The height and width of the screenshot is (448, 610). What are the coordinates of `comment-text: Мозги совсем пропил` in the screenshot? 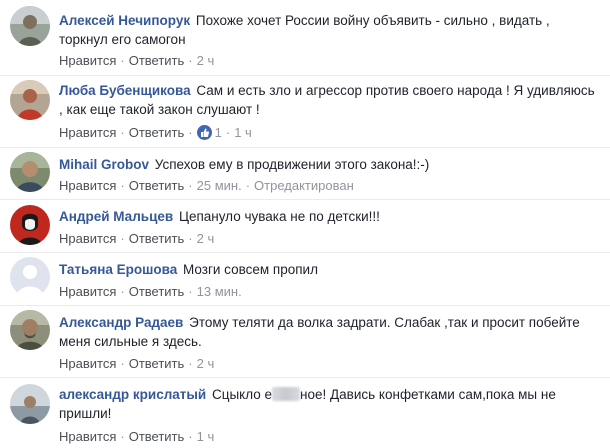 It's located at (250, 269).